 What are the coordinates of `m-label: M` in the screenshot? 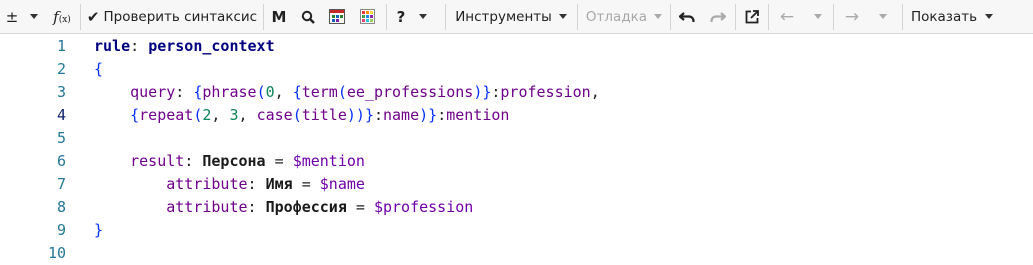 It's located at (279, 16).